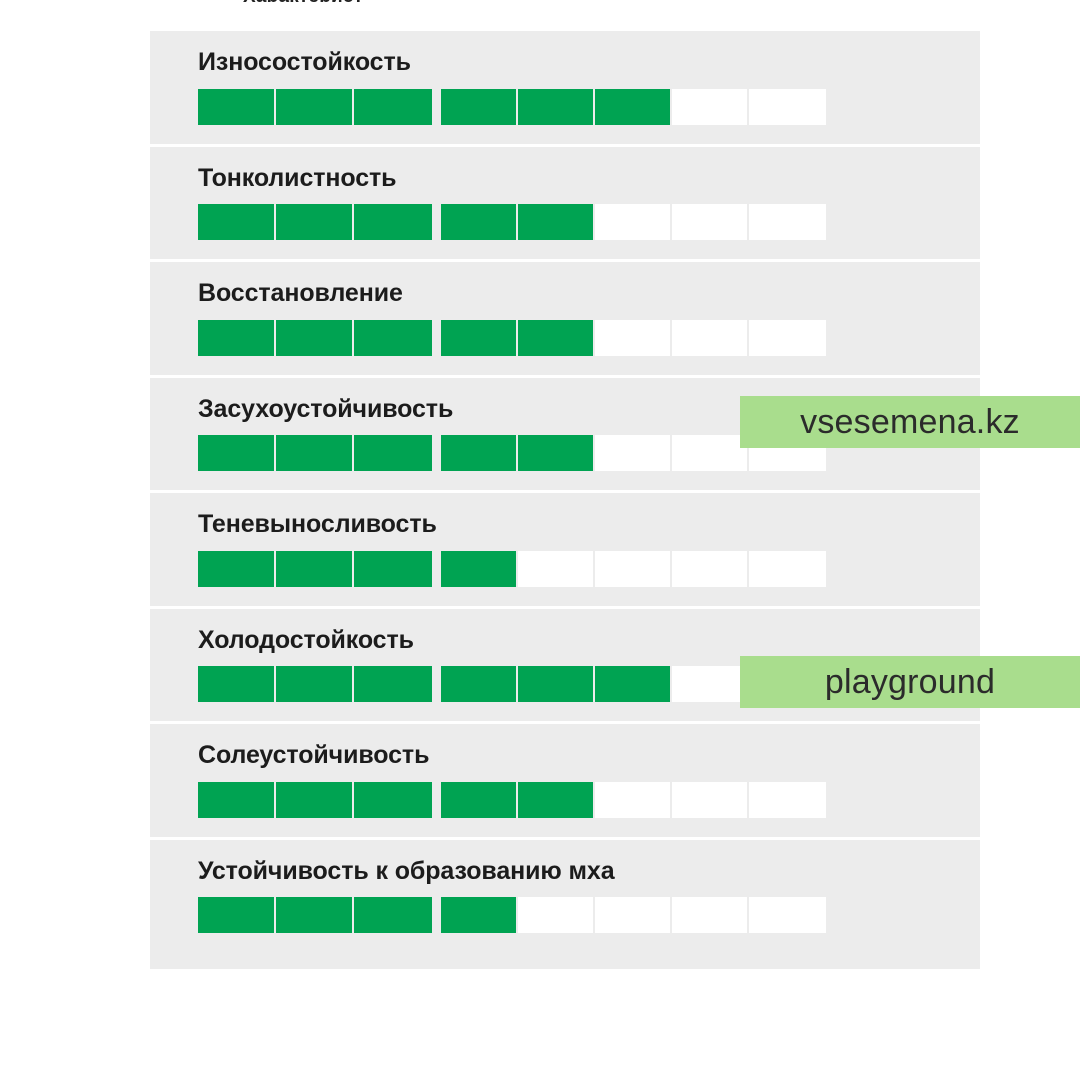  Describe the element at coordinates (910, 682) in the screenshot. I see `watermark-playground: playground` at that location.